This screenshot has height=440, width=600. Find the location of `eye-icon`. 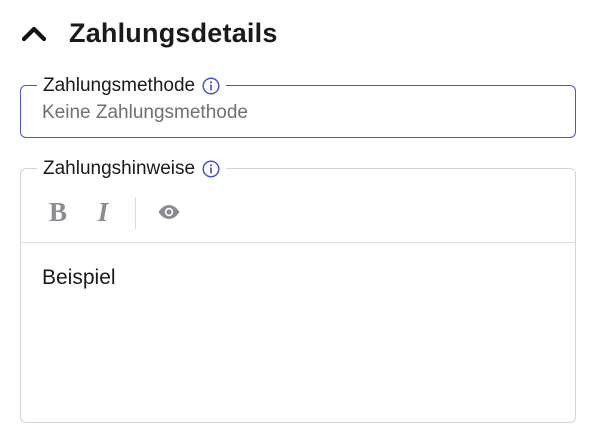

eye-icon is located at coordinates (169, 212).